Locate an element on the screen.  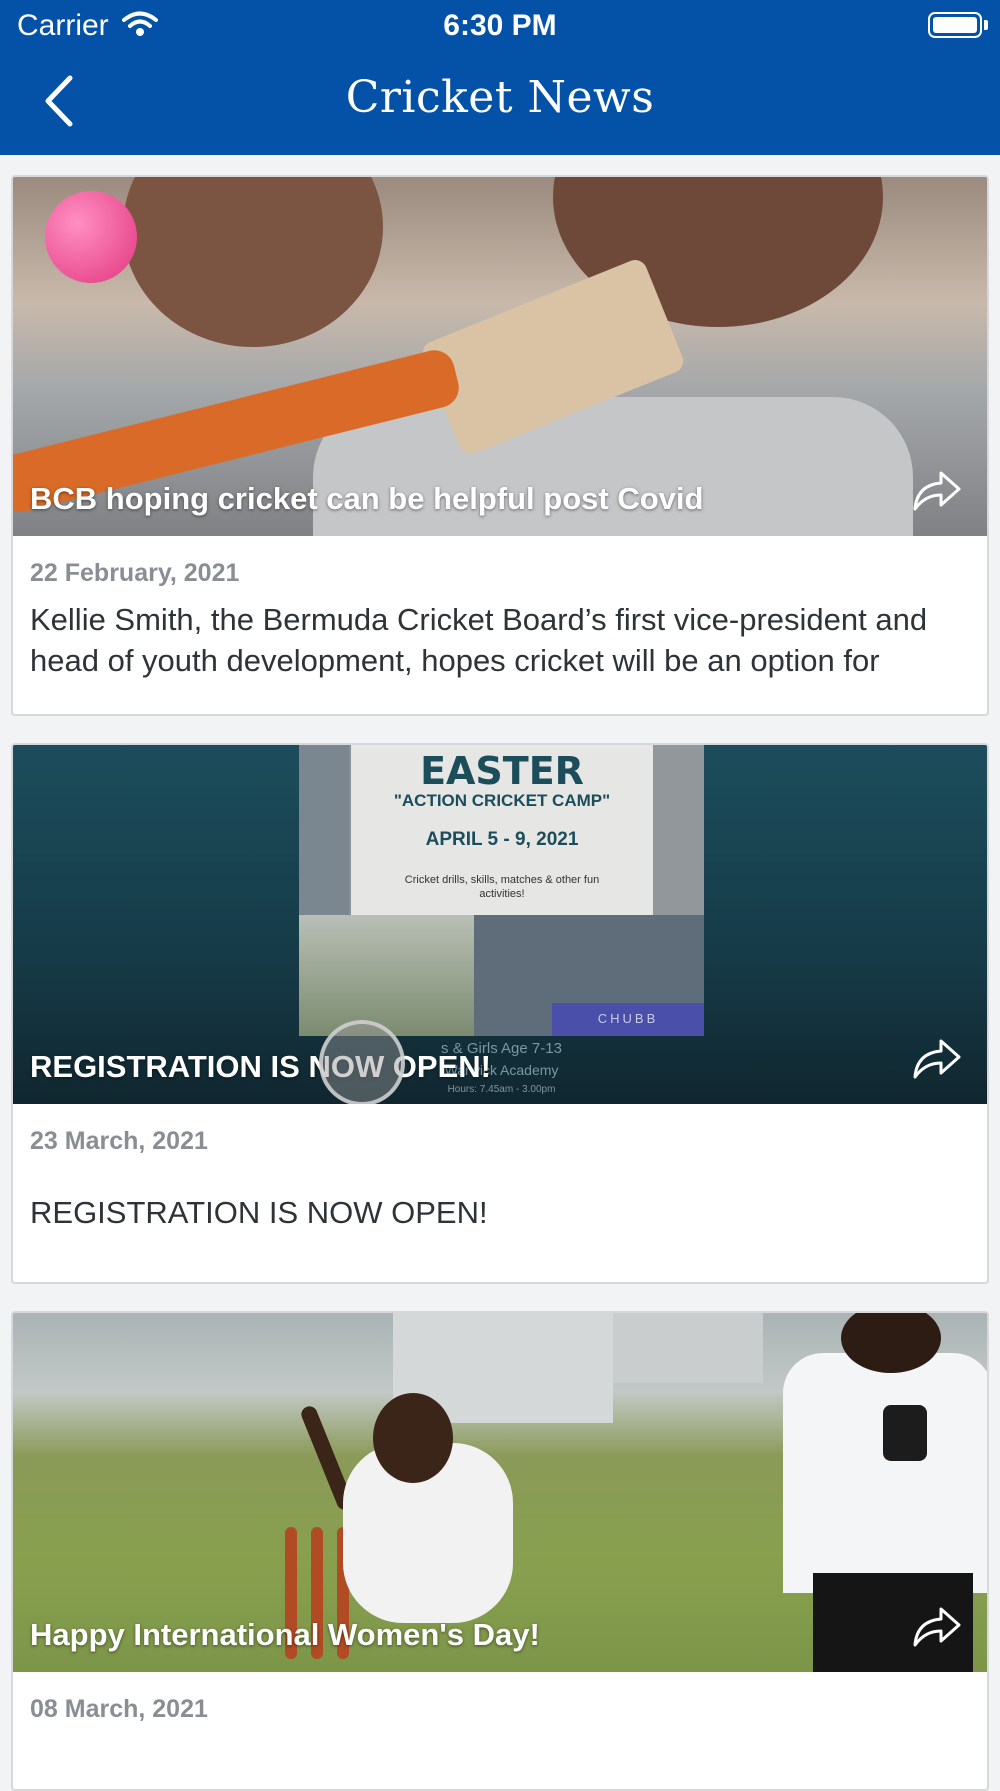
photo-player is located at coordinates (253, 262).